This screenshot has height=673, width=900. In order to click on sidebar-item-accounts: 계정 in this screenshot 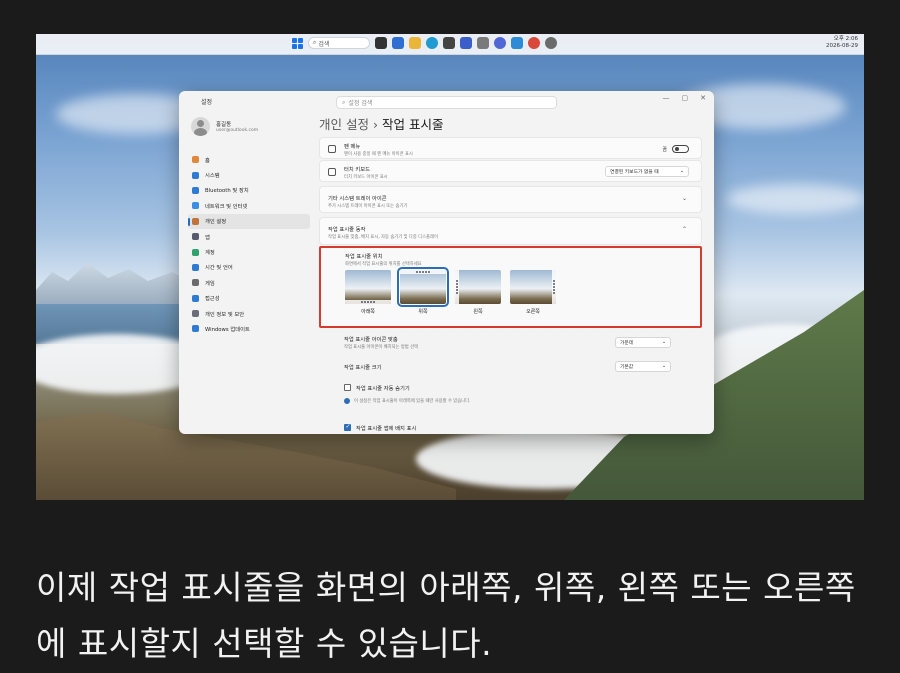, I will do `click(249, 251)`.